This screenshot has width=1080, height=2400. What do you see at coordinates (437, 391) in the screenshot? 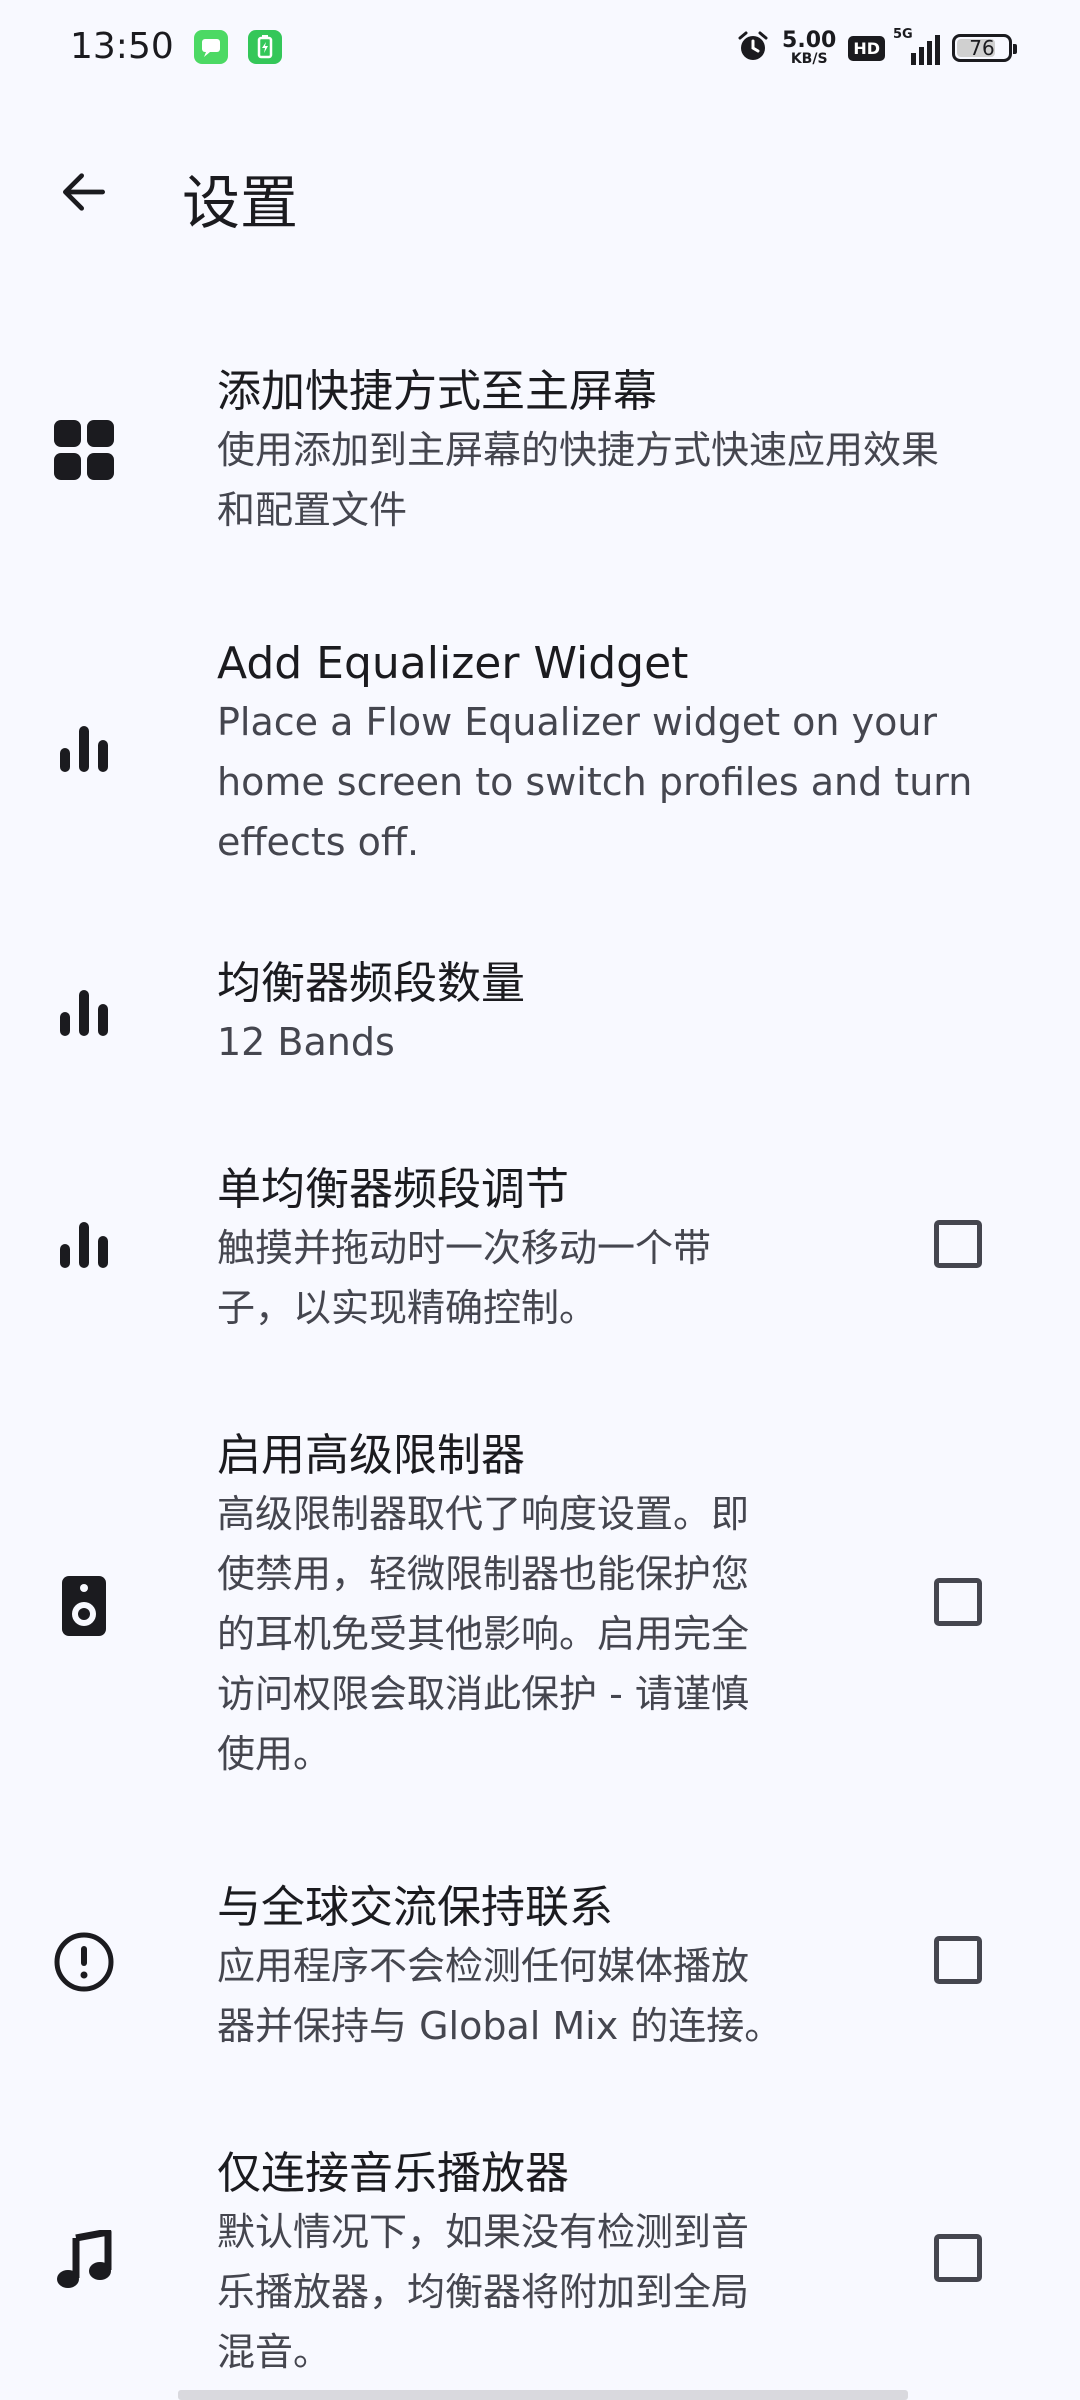
I see `setting-title: 添加快捷方式至主屏幕` at bounding box center [437, 391].